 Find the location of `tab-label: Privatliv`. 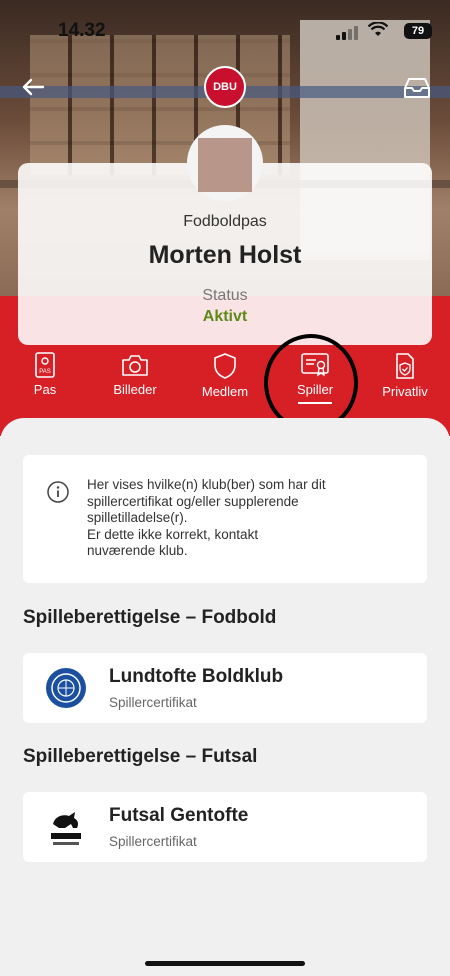

tab-label: Privatliv is located at coordinates (405, 391).